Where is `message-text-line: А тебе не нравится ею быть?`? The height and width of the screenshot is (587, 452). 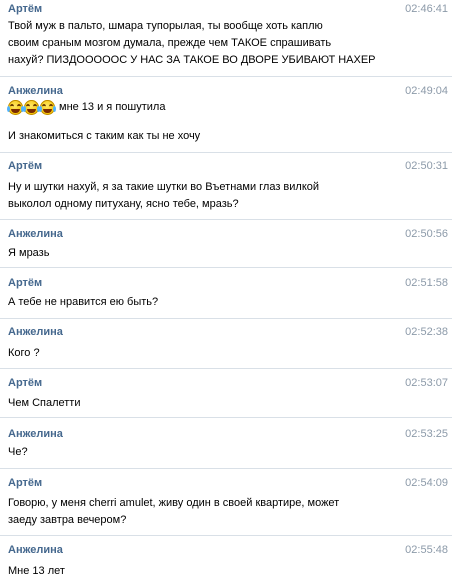 message-text-line: А тебе не нравится ею быть? is located at coordinates (83, 302).